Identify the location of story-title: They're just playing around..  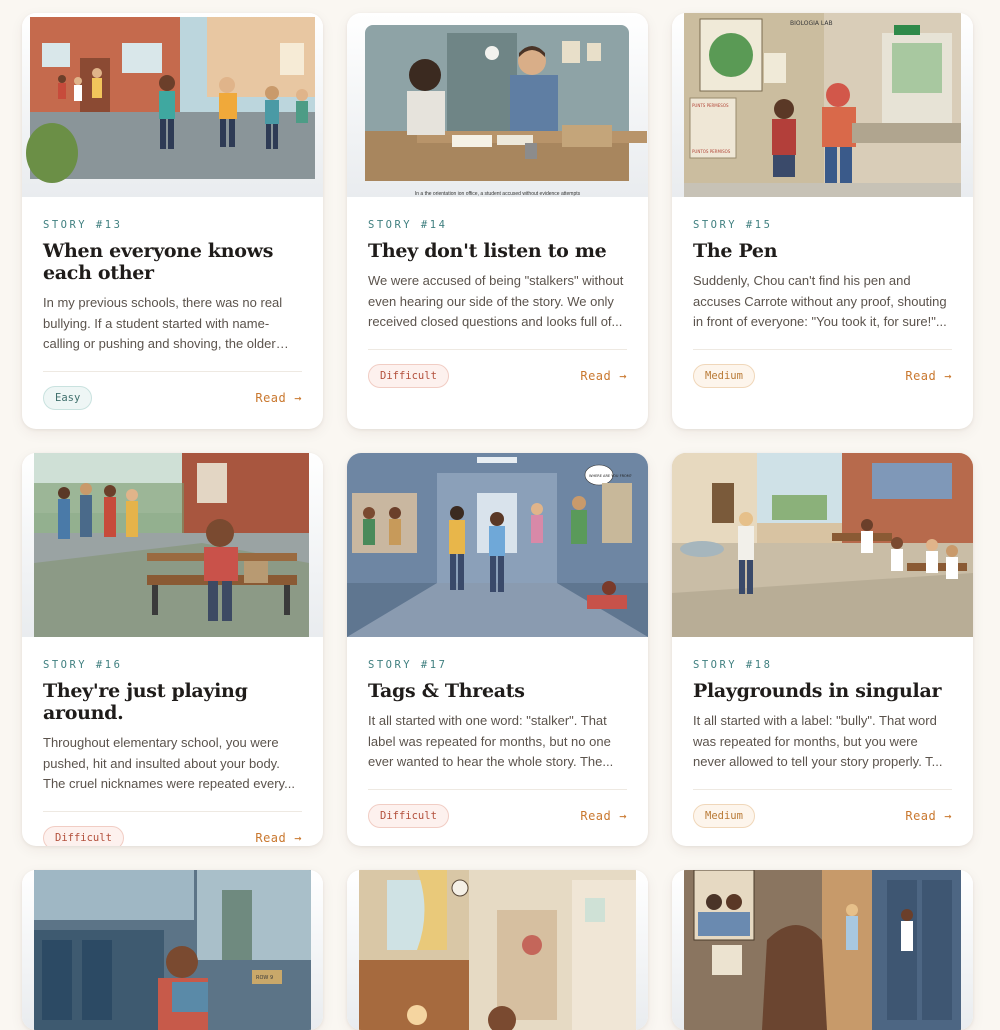
(172, 702).